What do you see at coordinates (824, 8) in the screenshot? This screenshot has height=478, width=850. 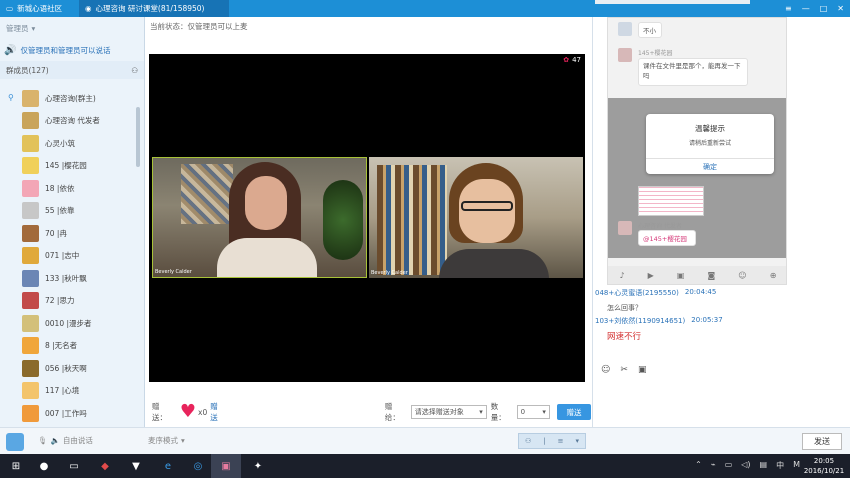 I see `maximize-icon: □` at bounding box center [824, 8].